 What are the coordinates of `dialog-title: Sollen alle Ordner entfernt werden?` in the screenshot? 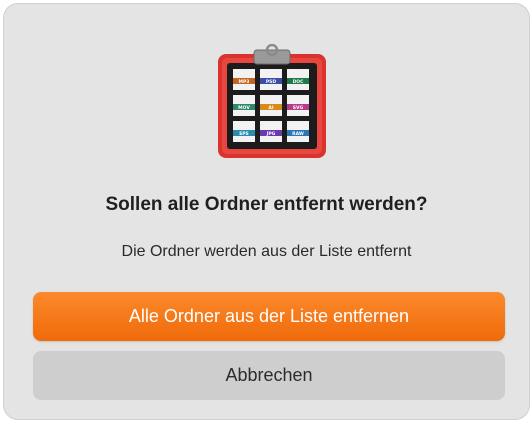 It's located at (266, 204).